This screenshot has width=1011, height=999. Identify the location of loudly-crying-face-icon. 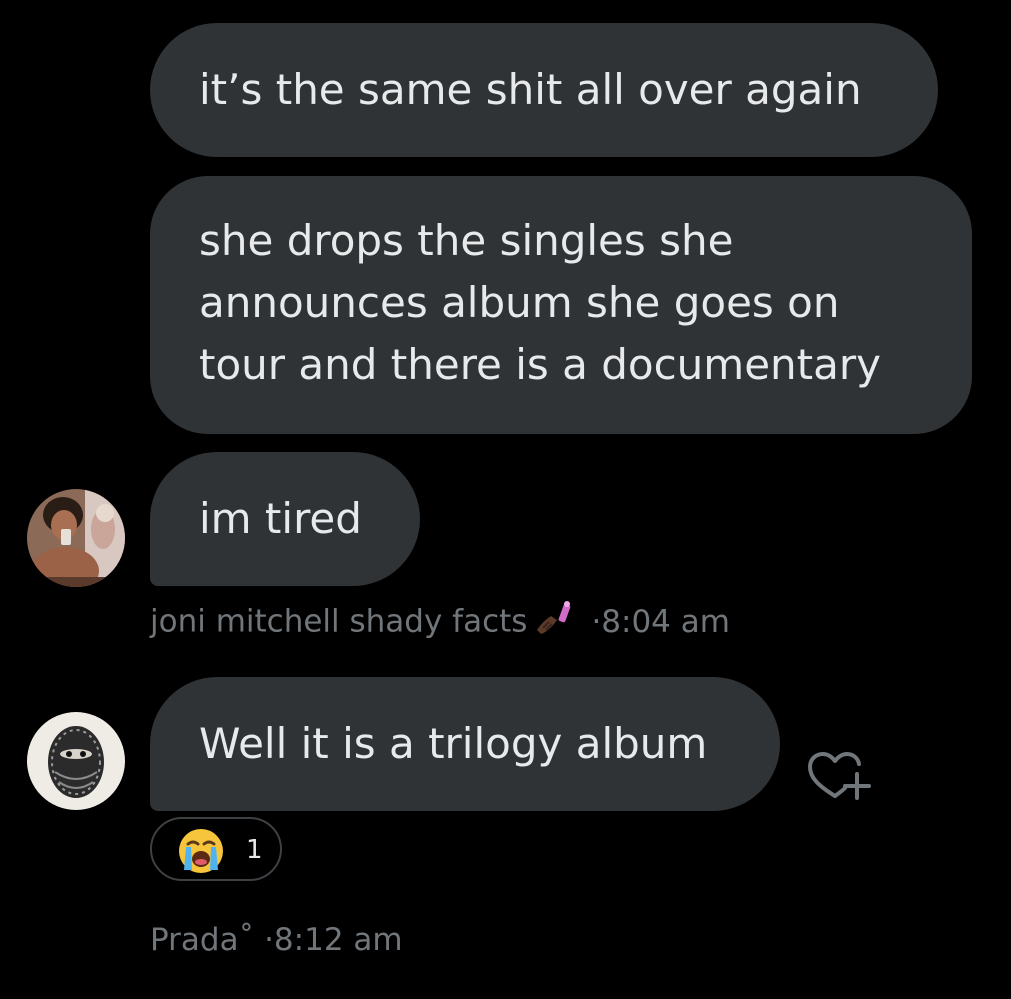
(201, 853).